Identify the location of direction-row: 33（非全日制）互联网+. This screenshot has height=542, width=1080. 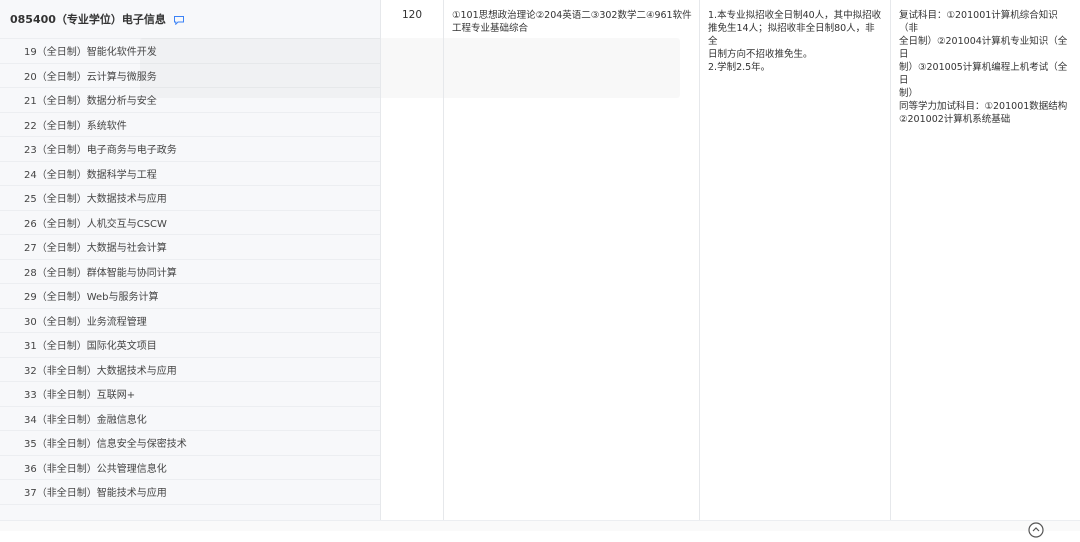
(190, 394).